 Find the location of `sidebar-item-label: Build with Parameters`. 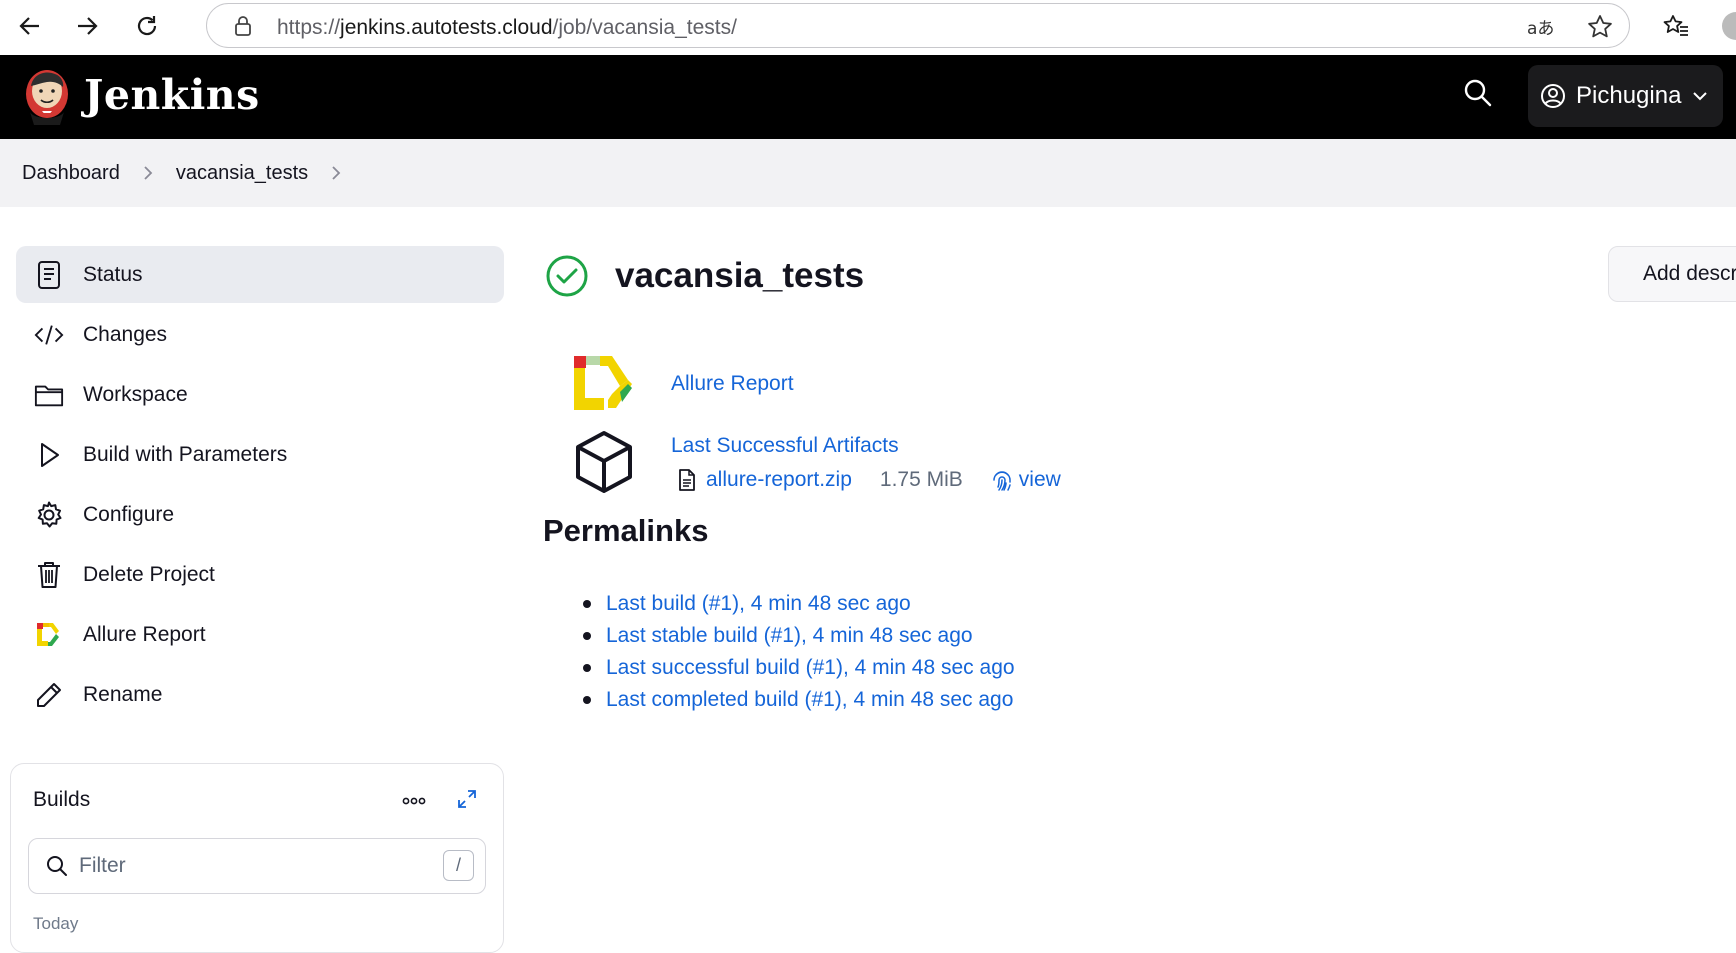

sidebar-item-label: Build with Parameters is located at coordinates (185, 454).